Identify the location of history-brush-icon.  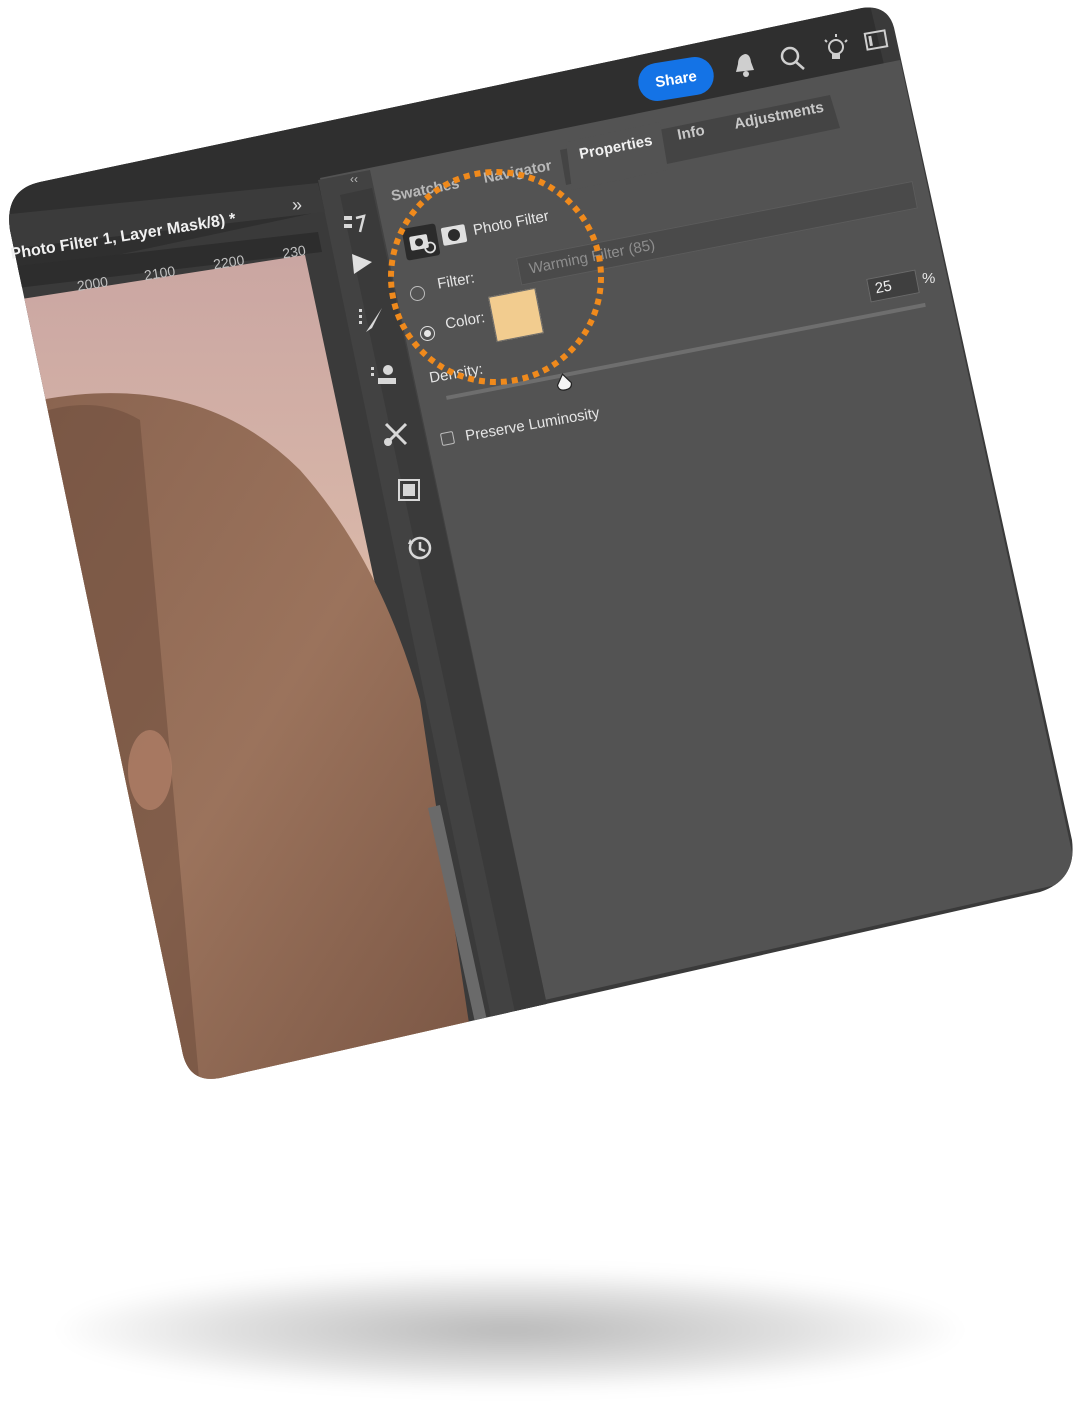
(355, 225).